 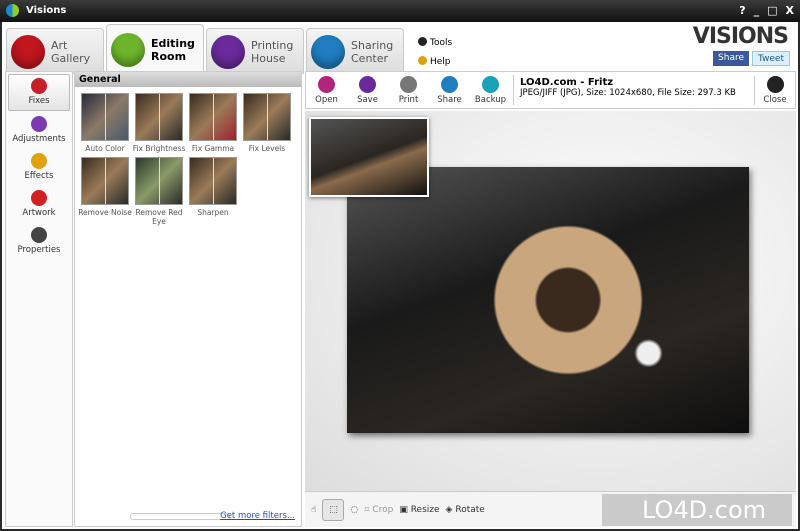 I want to click on sidebar-item-label: Artwork, so click(x=39, y=213).